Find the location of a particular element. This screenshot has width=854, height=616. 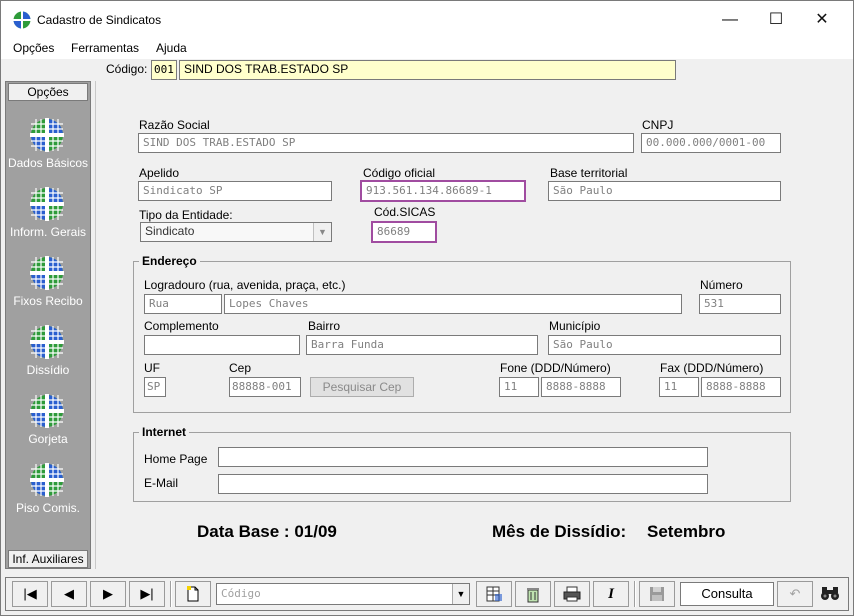

window-title: Cadastro de Sindicatos is located at coordinates (99, 20).